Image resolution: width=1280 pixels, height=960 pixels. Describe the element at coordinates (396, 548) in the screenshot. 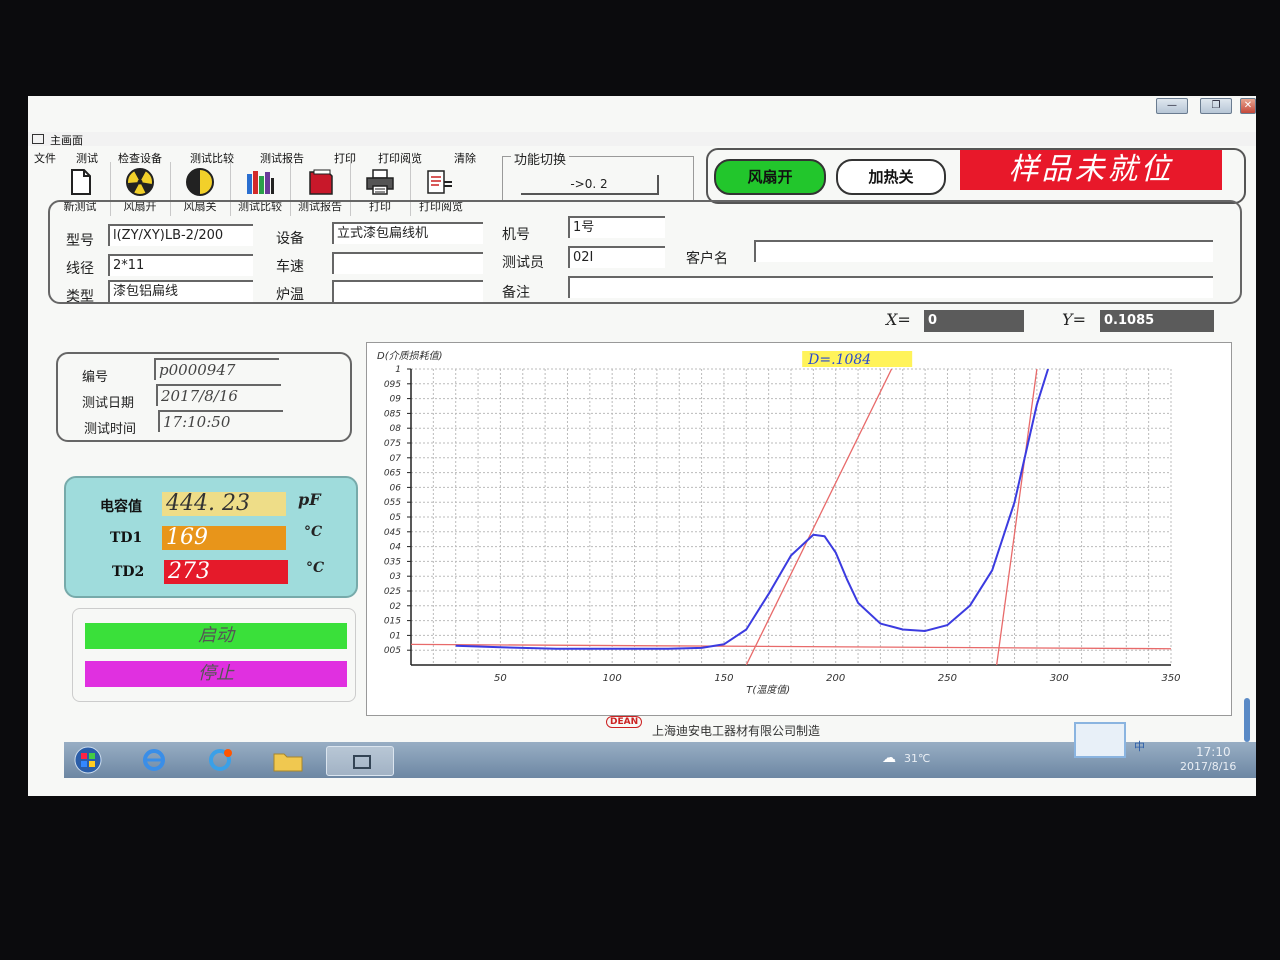

I see `y-tick-label: 04` at that location.